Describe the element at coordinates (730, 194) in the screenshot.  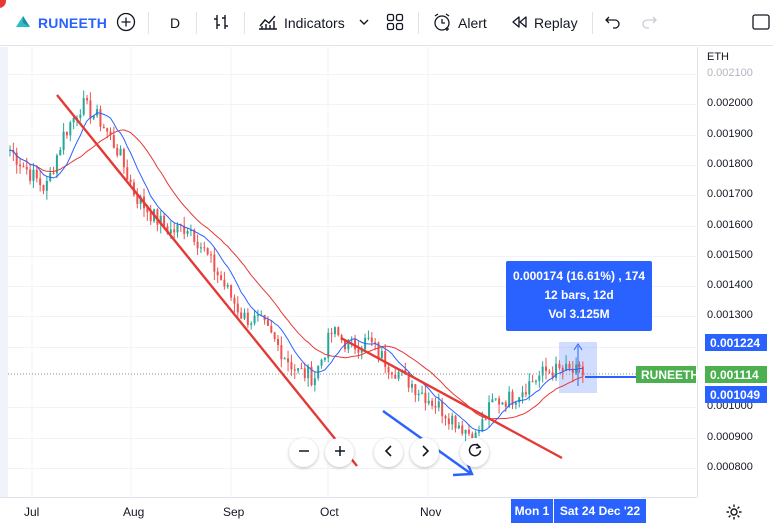
I see `price-tick-label: 0.001700` at that location.